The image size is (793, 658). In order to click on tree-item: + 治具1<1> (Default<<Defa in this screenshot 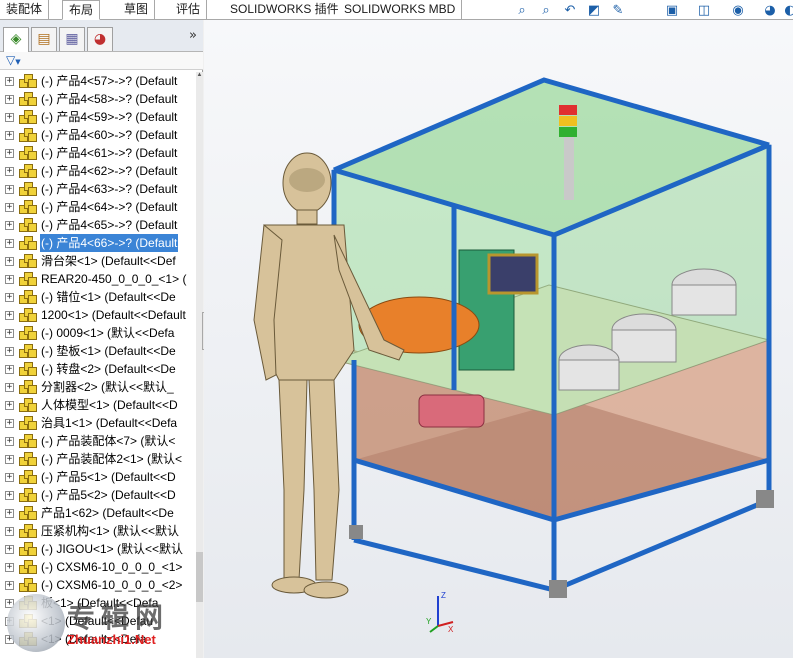, I will do `click(98, 423)`.